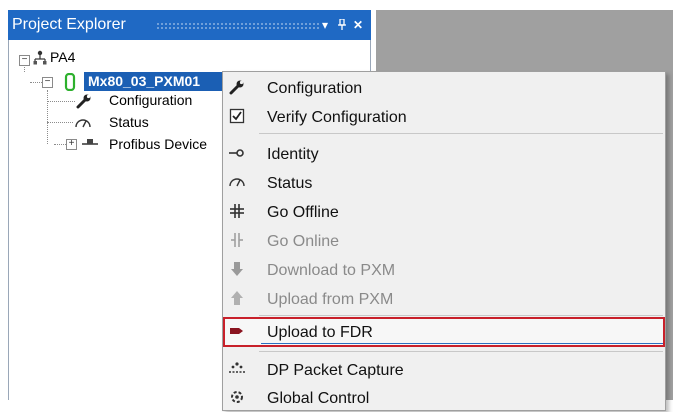 This screenshot has height=412, width=673. I want to click on go-online-icon, so click(237, 242).